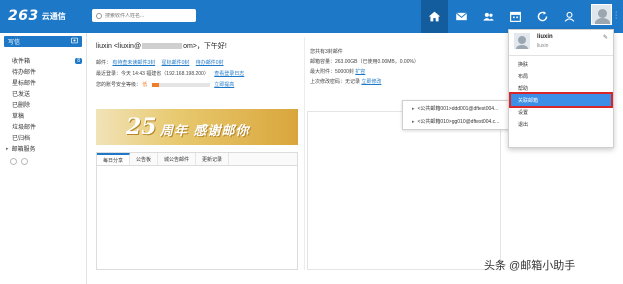 The image size is (623, 284). Describe the element at coordinates (133, 63) in the screenshot. I see `unread-mail-link: 有待查未读邮件3封` at that location.